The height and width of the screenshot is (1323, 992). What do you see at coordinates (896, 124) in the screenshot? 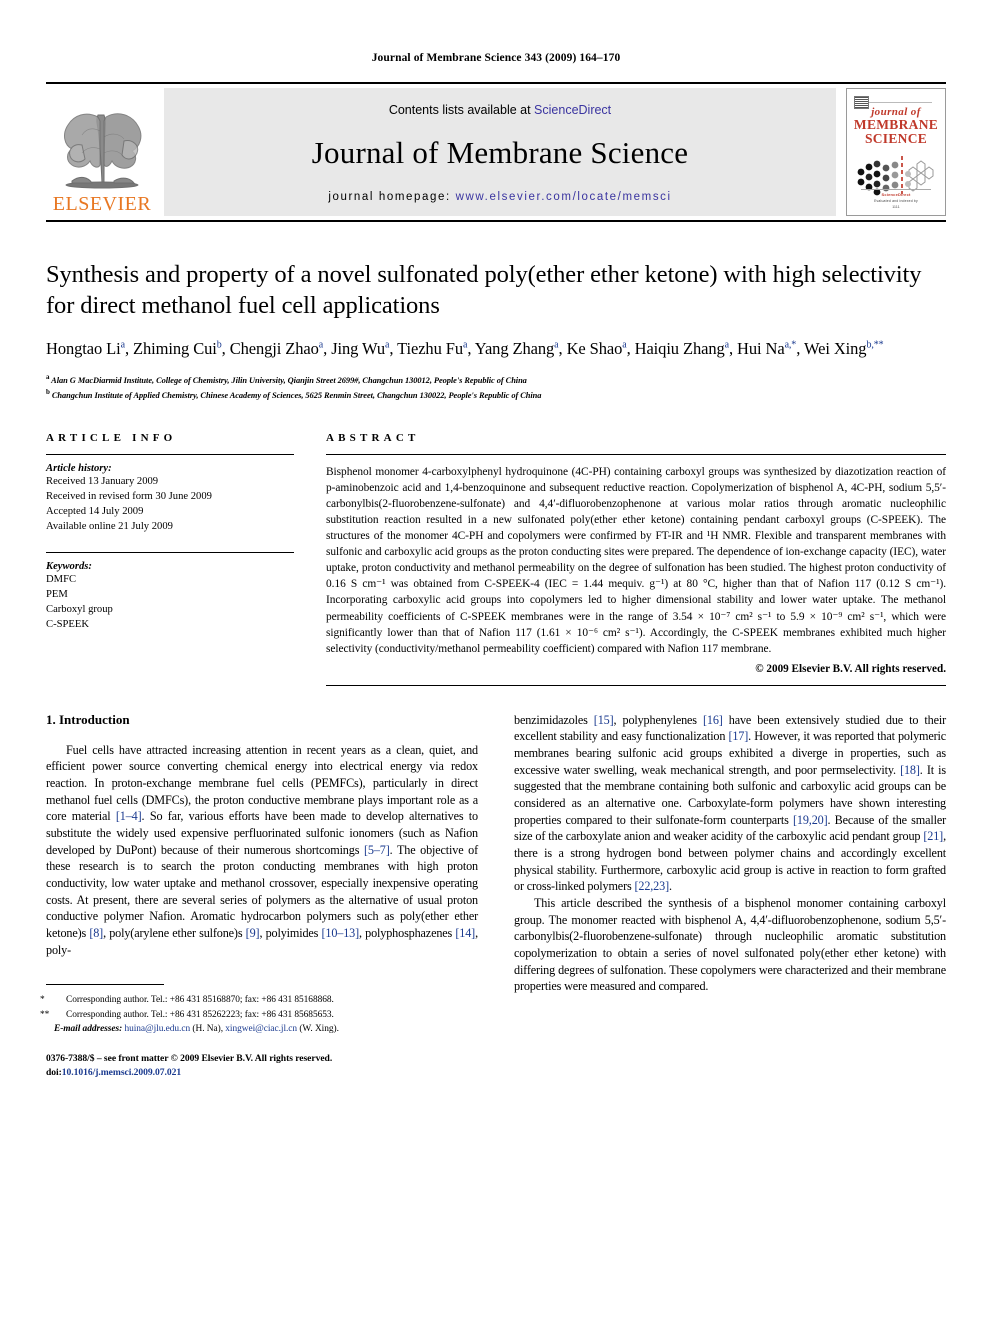
I see `cover-line2: MEMBRANE` at bounding box center [896, 124].